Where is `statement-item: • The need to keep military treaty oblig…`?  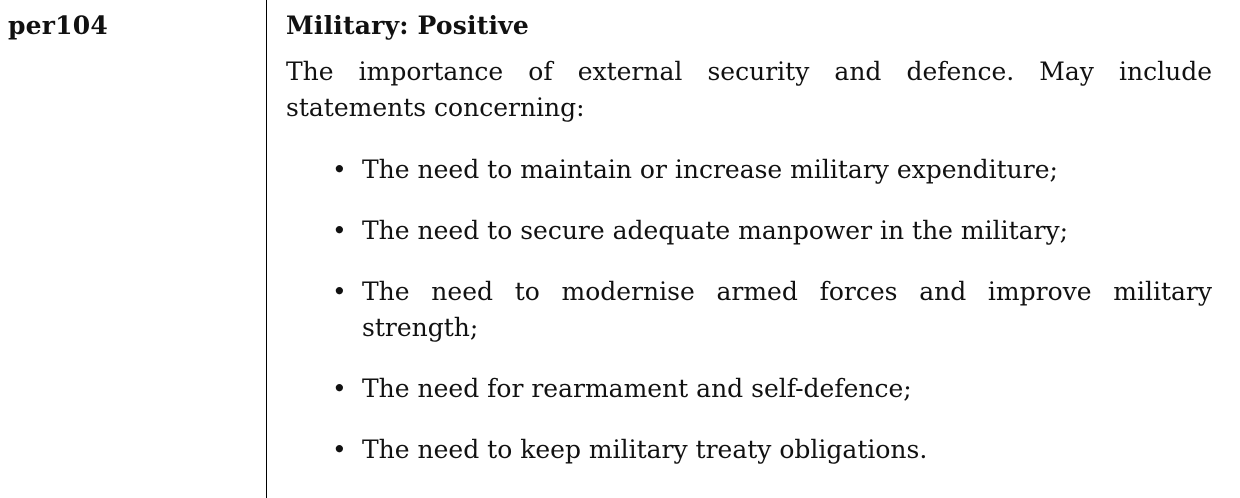
statement-item: • The need to keep military treaty oblig… is located at coordinates (749, 450).